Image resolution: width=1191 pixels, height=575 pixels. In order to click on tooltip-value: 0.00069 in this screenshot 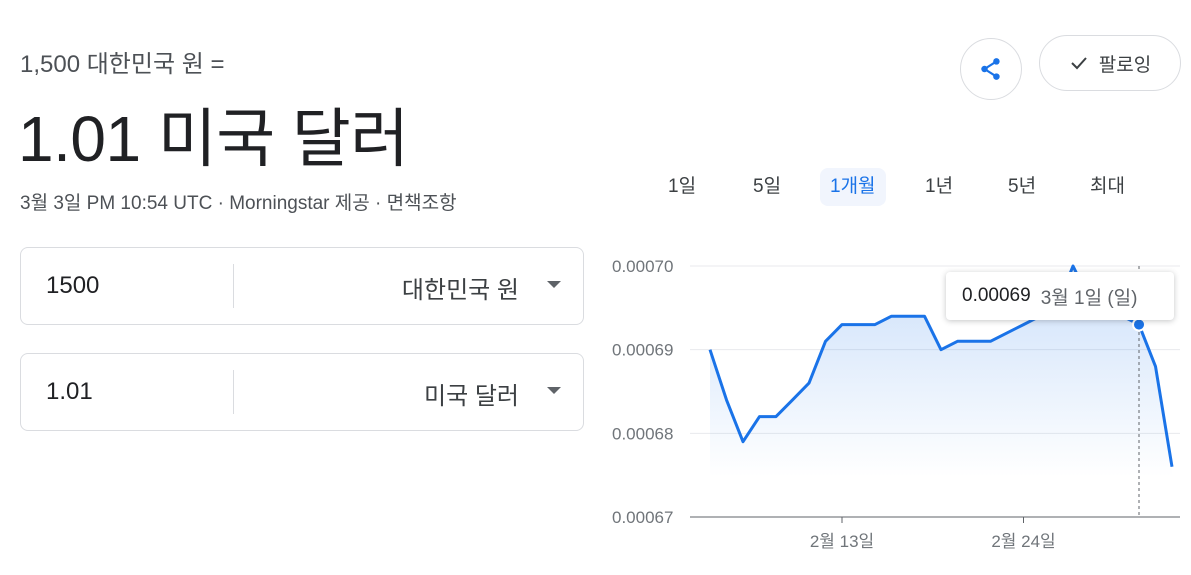, I will do `click(996, 295)`.